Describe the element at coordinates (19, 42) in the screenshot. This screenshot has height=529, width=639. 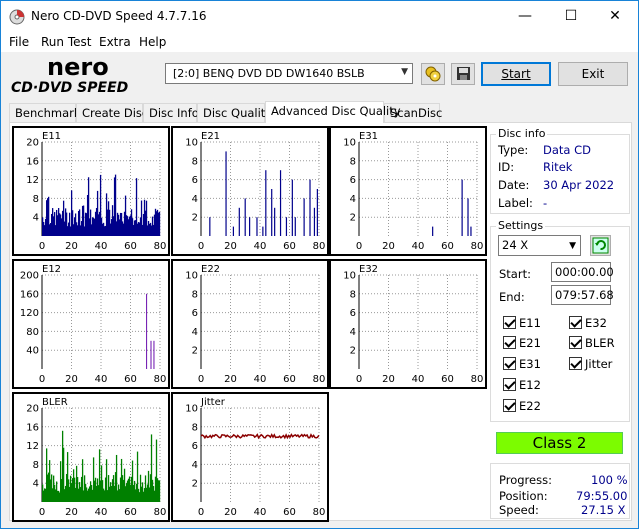
I see `menu-file: File` at that location.